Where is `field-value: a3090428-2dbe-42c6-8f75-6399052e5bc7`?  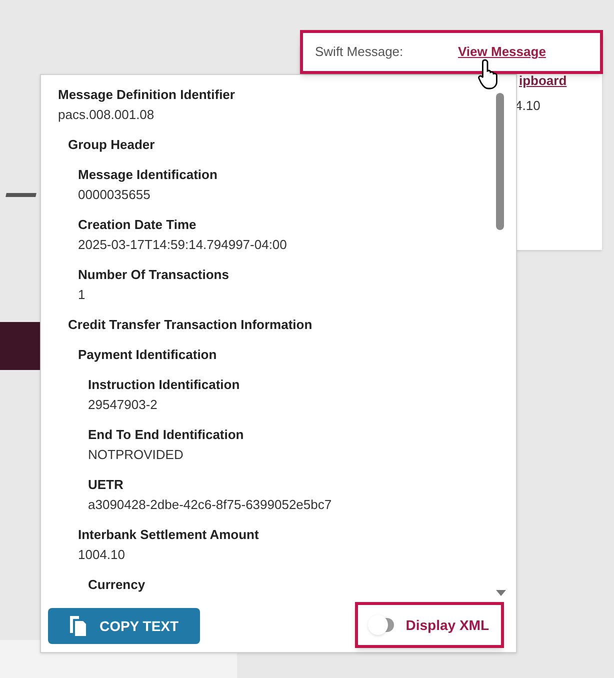
field-value: a3090428-2dbe-42c6-8f75-6399052e5bc7 is located at coordinates (210, 505).